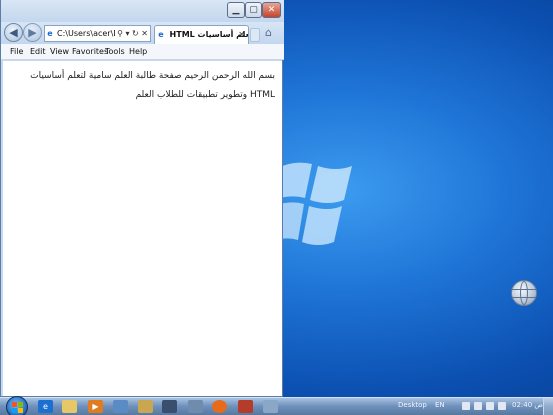  I want to click on network-icon, so click(490, 406).